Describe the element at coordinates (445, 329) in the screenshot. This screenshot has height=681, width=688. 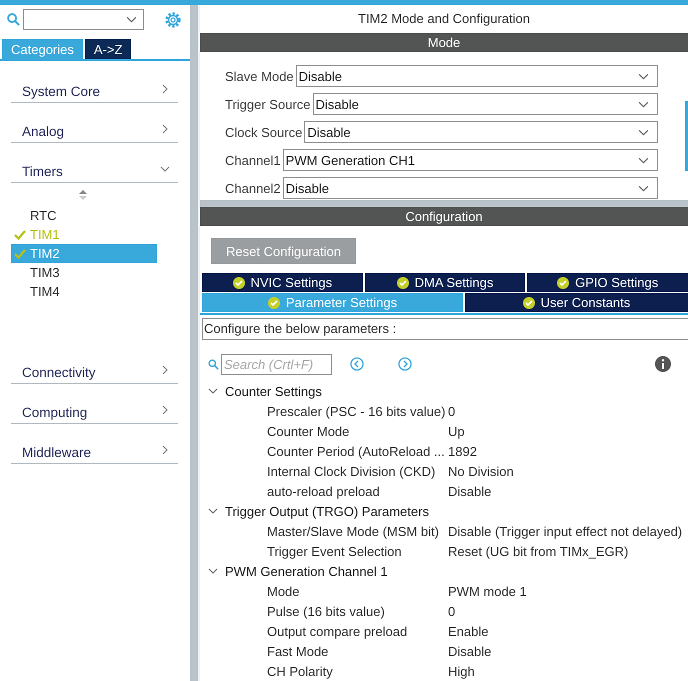
I see `hint-text: Configure the below parameters :` at that location.